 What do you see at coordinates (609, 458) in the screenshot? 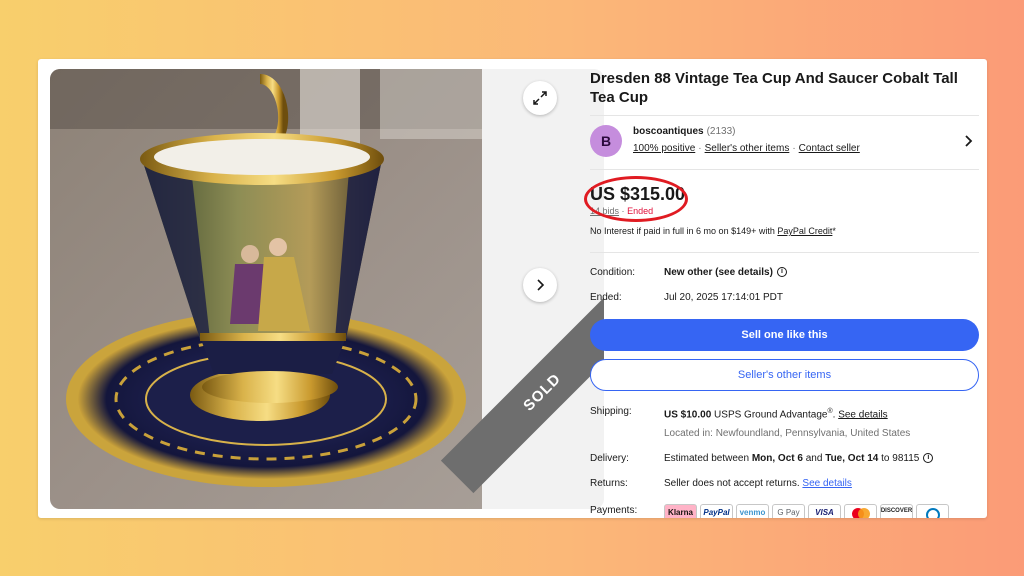
I see `delivery-label: Delivery:` at bounding box center [609, 458].